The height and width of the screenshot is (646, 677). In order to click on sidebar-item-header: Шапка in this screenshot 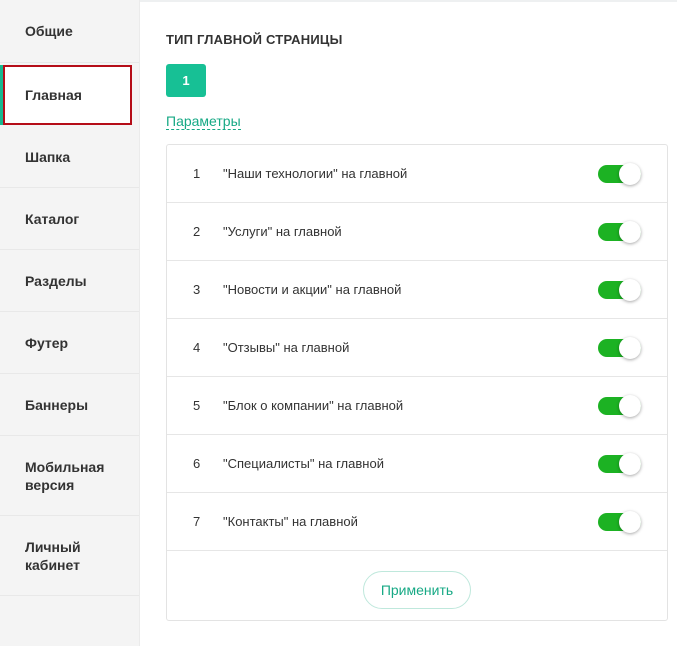, I will do `click(69, 157)`.